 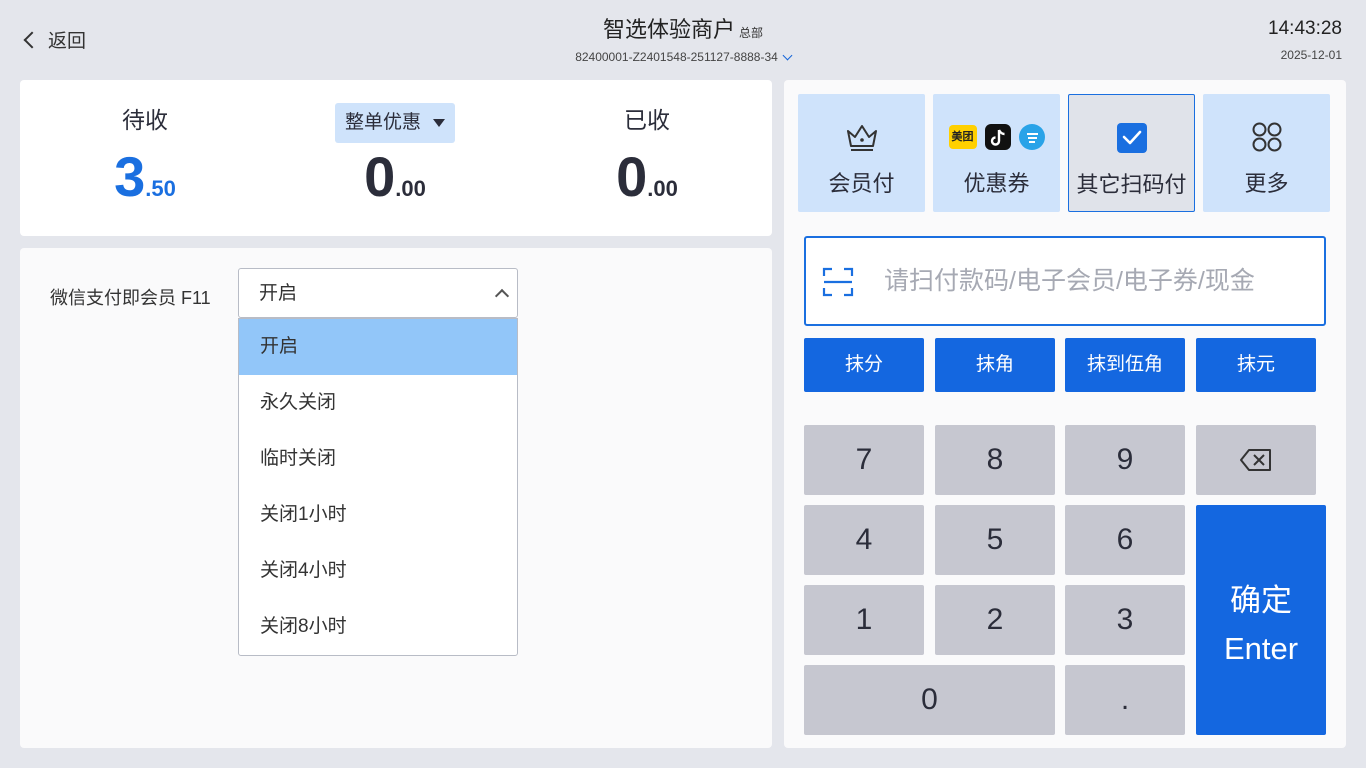 I want to click on meituan-icon: 美团, so click(x=962, y=137).